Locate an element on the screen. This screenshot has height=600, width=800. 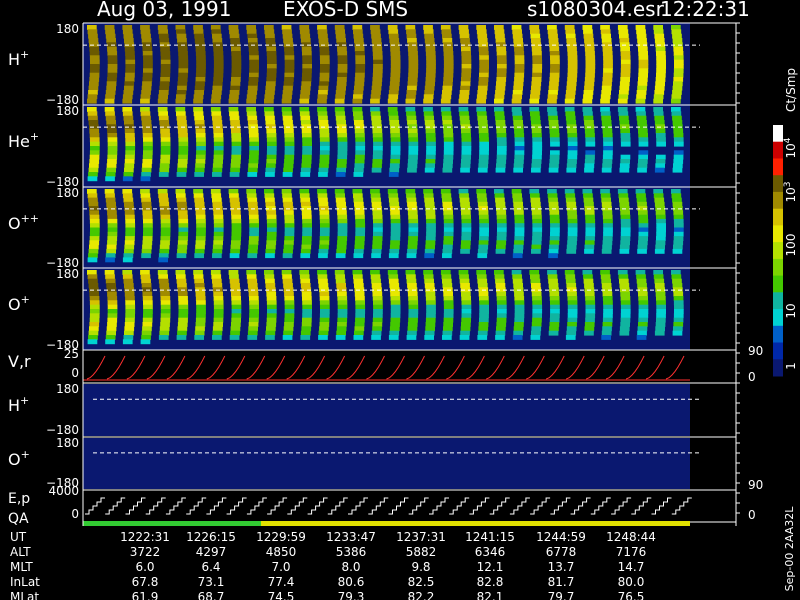
footer-value: 1241:15 is located at coordinates (490, 537).